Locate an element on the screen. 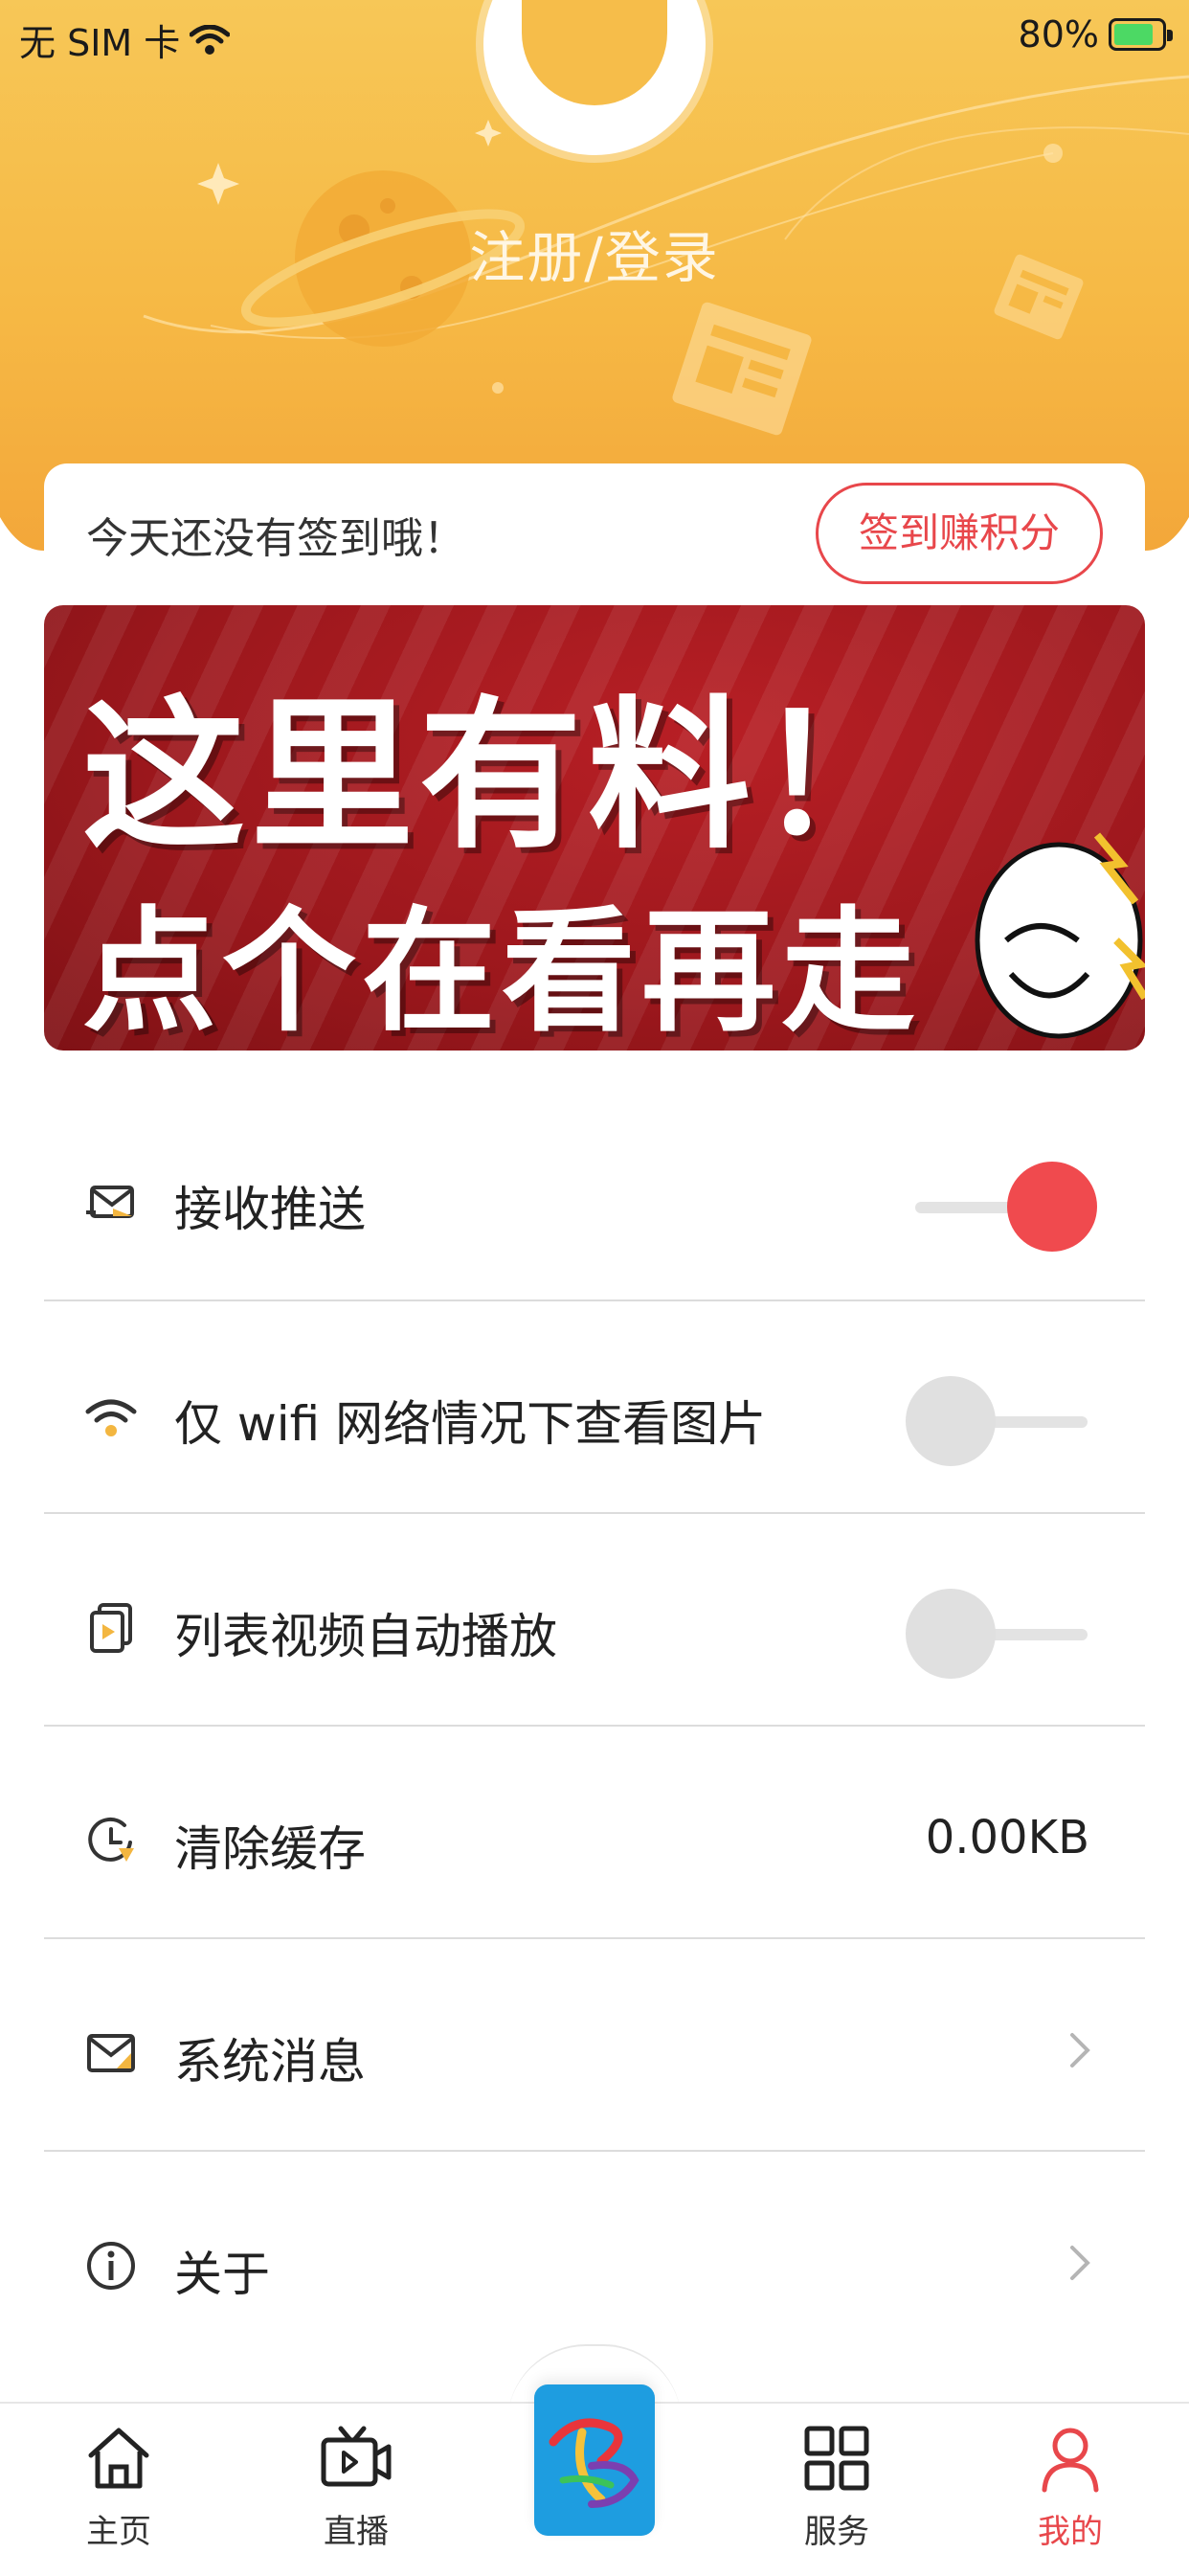  setting-label-push: 接收推送 is located at coordinates (270, 1209).